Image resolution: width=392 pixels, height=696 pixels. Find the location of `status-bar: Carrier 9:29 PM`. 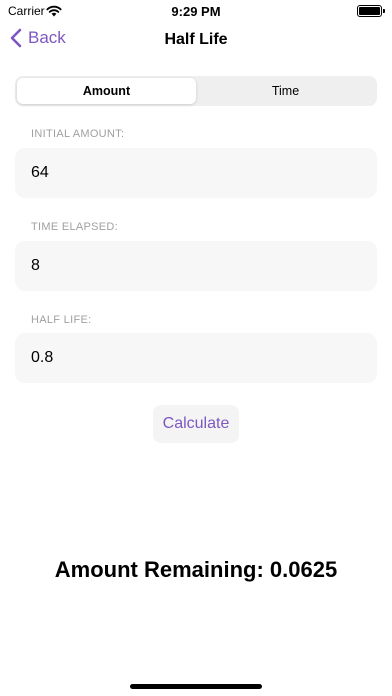

status-bar: Carrier 9:29 PM is located at coordinates (196, 11).